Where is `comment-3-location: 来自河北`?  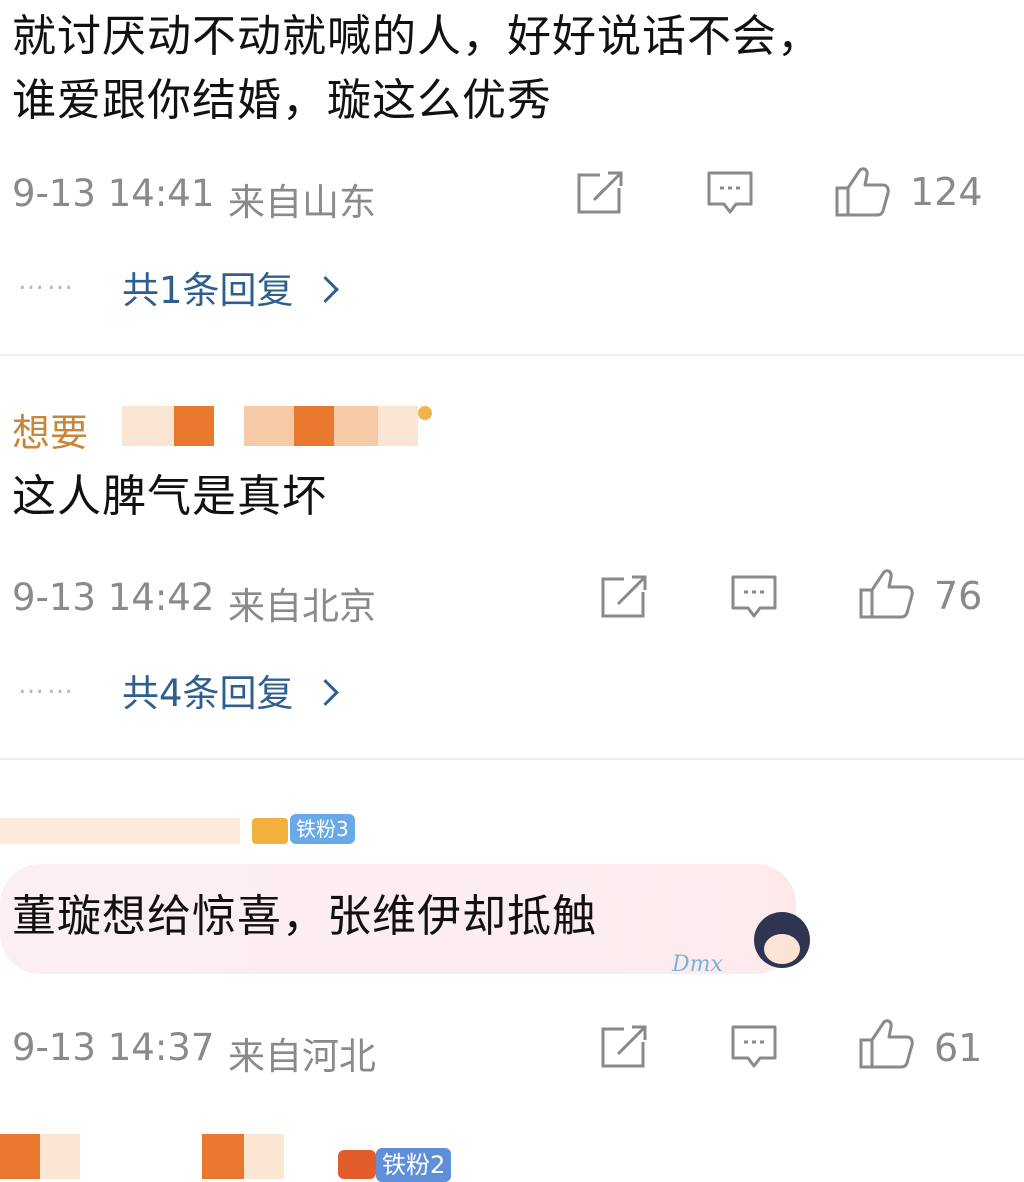 comment-3-location: 来自河北 is located at coordinates (302, 1056).